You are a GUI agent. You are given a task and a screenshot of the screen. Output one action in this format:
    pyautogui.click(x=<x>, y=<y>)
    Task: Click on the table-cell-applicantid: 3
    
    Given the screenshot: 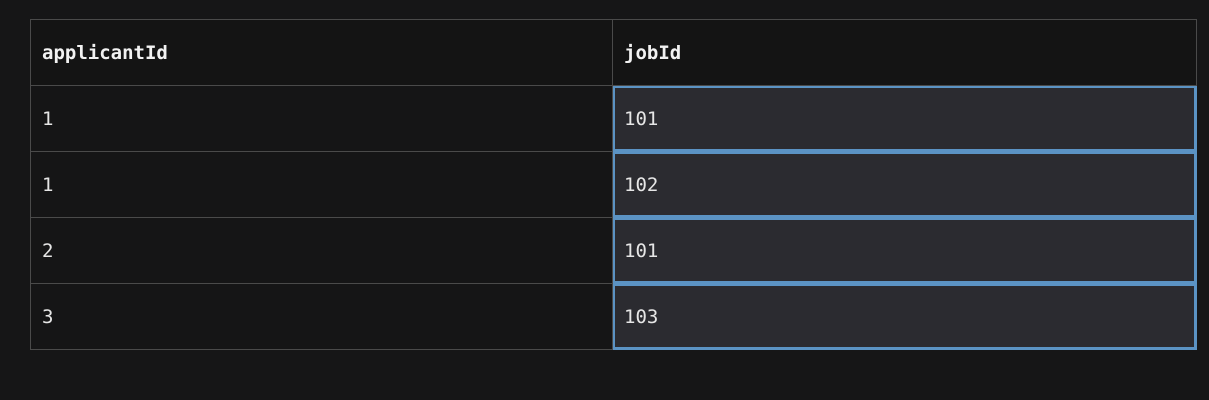 What is the action you would take?
    pyautogui.click(x=321, y=316)
    